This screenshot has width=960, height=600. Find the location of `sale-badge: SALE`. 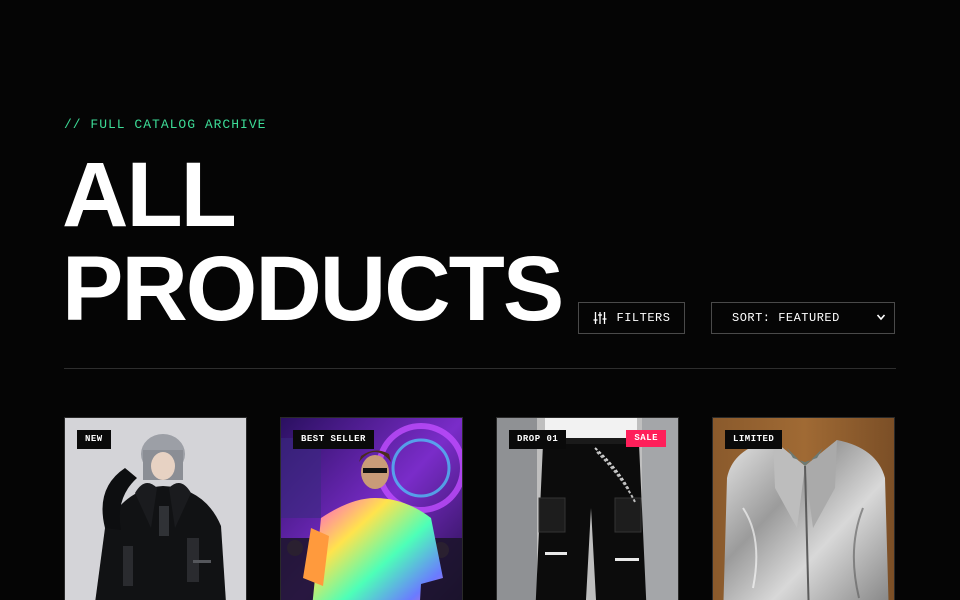

sale-badge: SALE is located at coordinates (646, 438).